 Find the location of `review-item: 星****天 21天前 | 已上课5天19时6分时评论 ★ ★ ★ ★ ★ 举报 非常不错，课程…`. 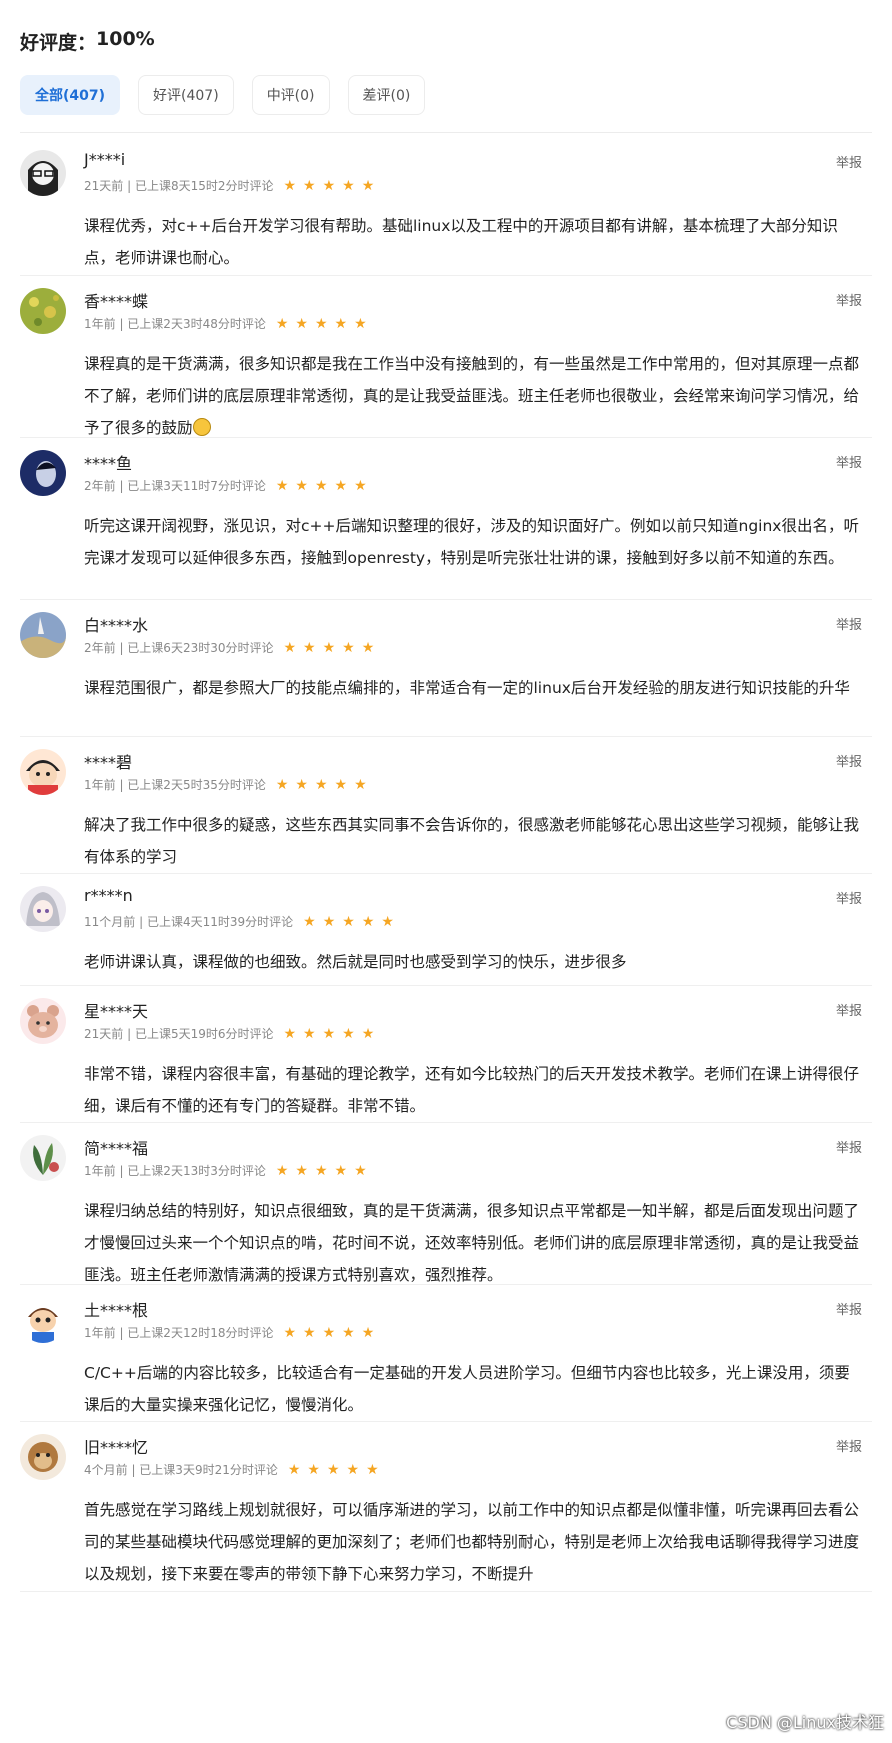

review-item: 星****天 21天前 | 已上课5天19时6分时评论 ★ ★ ★ ★ ★ 举报 非常不错，课程… is located at coordinates (446, 1054).